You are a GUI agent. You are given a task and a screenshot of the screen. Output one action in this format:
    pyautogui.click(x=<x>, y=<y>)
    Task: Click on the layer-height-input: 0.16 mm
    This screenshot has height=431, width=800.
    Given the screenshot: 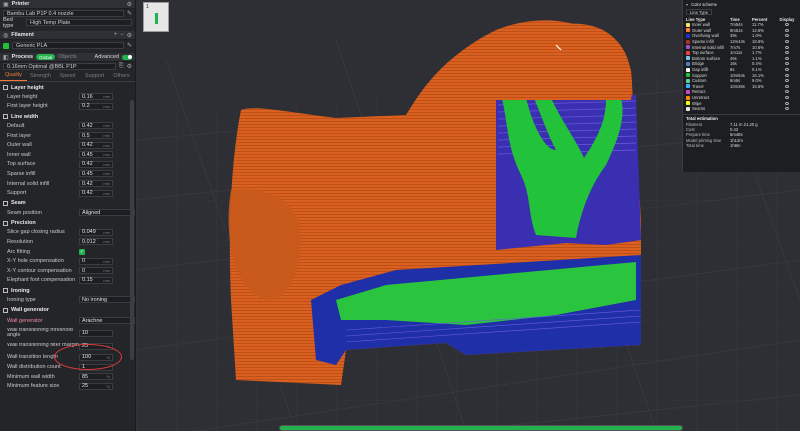 What is the action you would take?
    pyautogui.click(x=96, y=97)
    